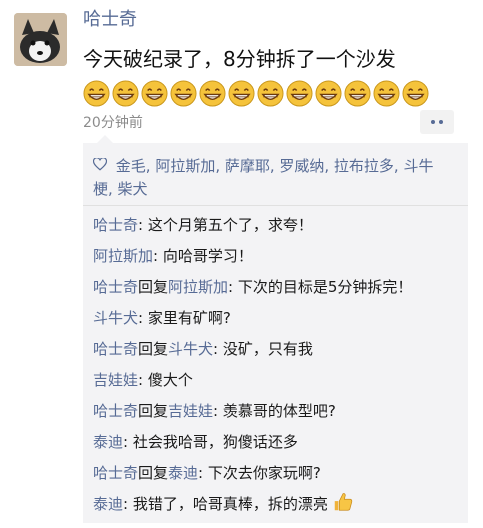 This screenshot has width=483, height=528. What do you see at coordinates (273, 380) in the screenshot?
I see `comment-item: 吉娃娃: 傻大个` at bounding box center [273, 380].